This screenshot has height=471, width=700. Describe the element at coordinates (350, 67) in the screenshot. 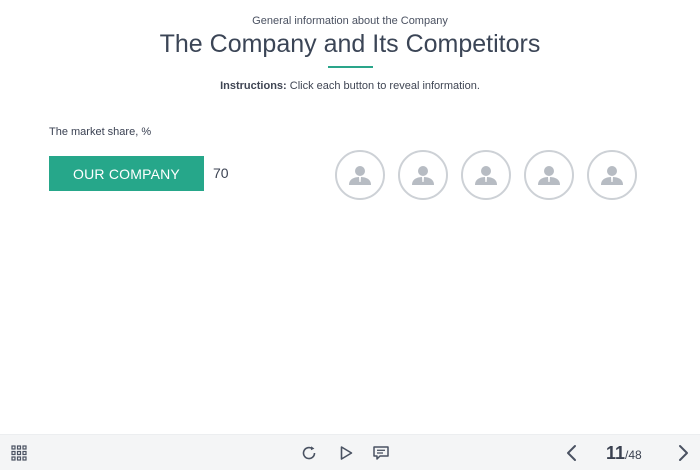

I see `title-underline` at that location.